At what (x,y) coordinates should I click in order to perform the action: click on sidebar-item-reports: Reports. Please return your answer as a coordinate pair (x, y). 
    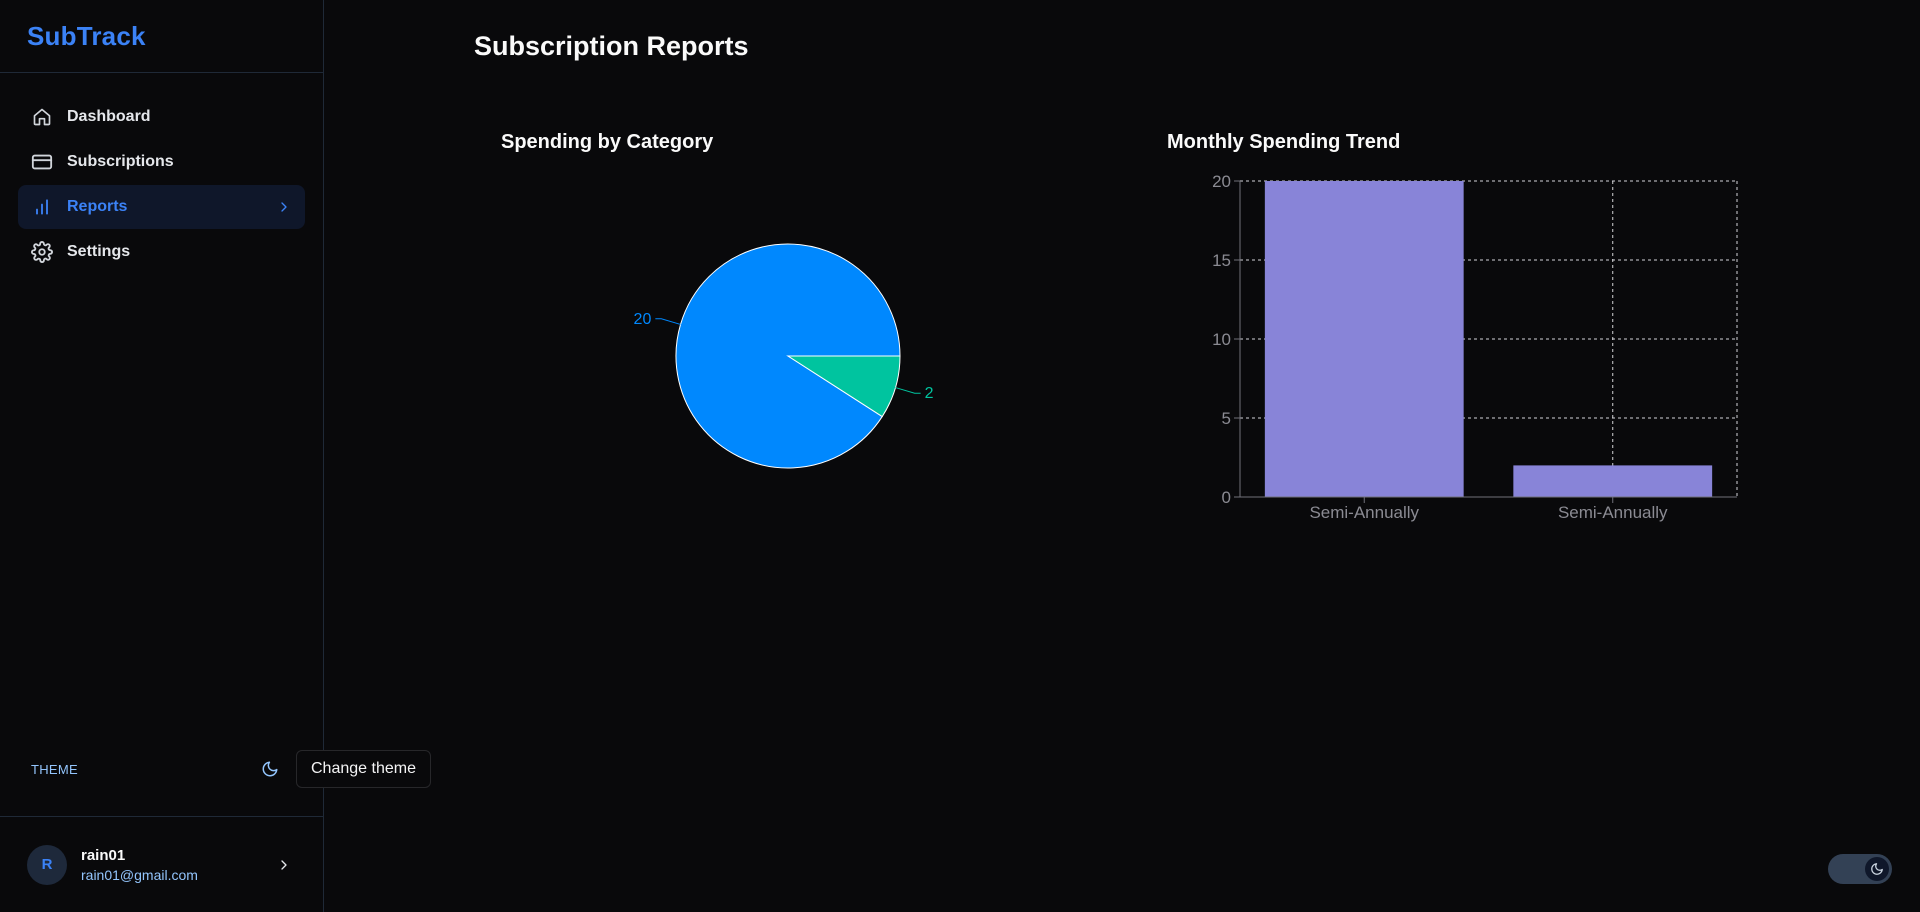
    Looking at the image, I should click on (161, 207).